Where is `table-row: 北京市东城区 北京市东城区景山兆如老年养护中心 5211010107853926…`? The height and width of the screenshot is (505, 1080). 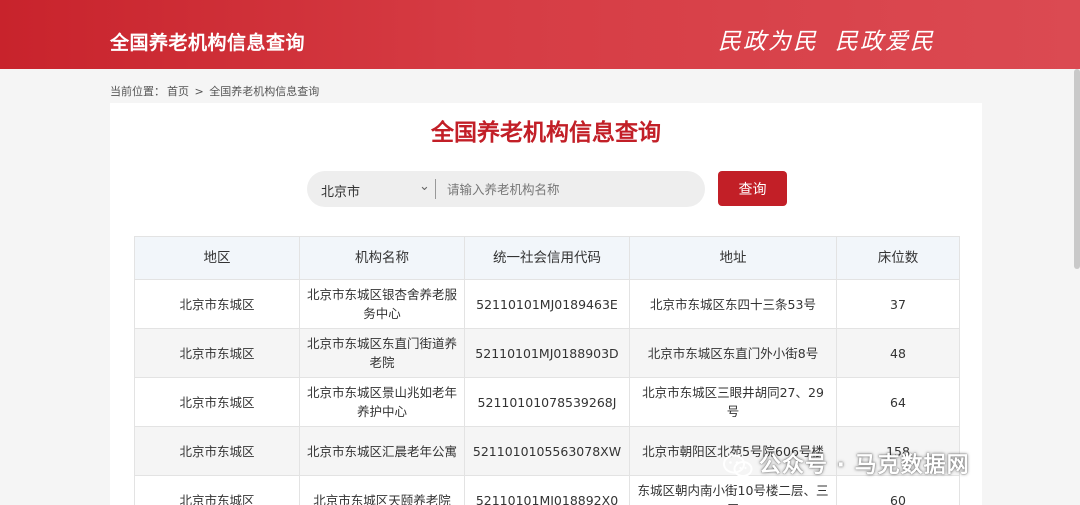 table-row: 北京市东城区 北京市东城区景山兆如老年养护中心 5211010107853926… is located at coordinates (547, 402).